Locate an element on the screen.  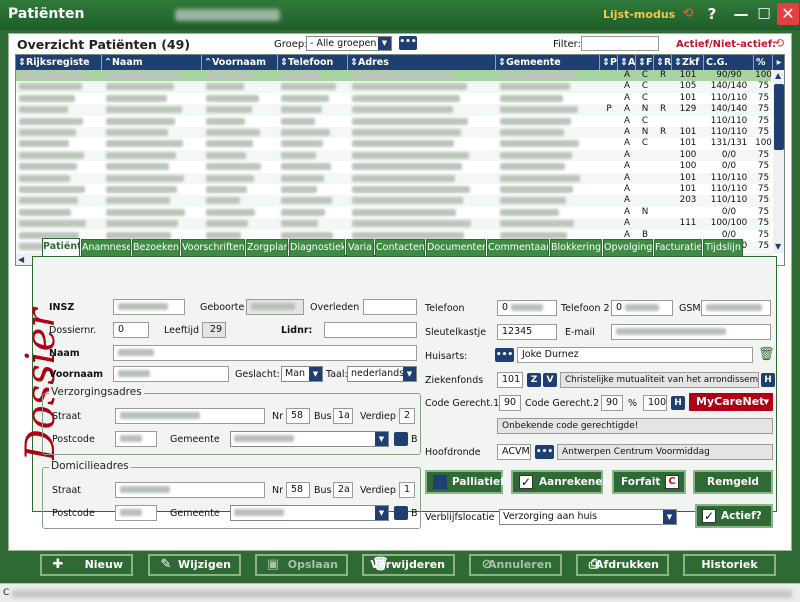
vertical-scroll-thumb is located at coordinates (779, 117).